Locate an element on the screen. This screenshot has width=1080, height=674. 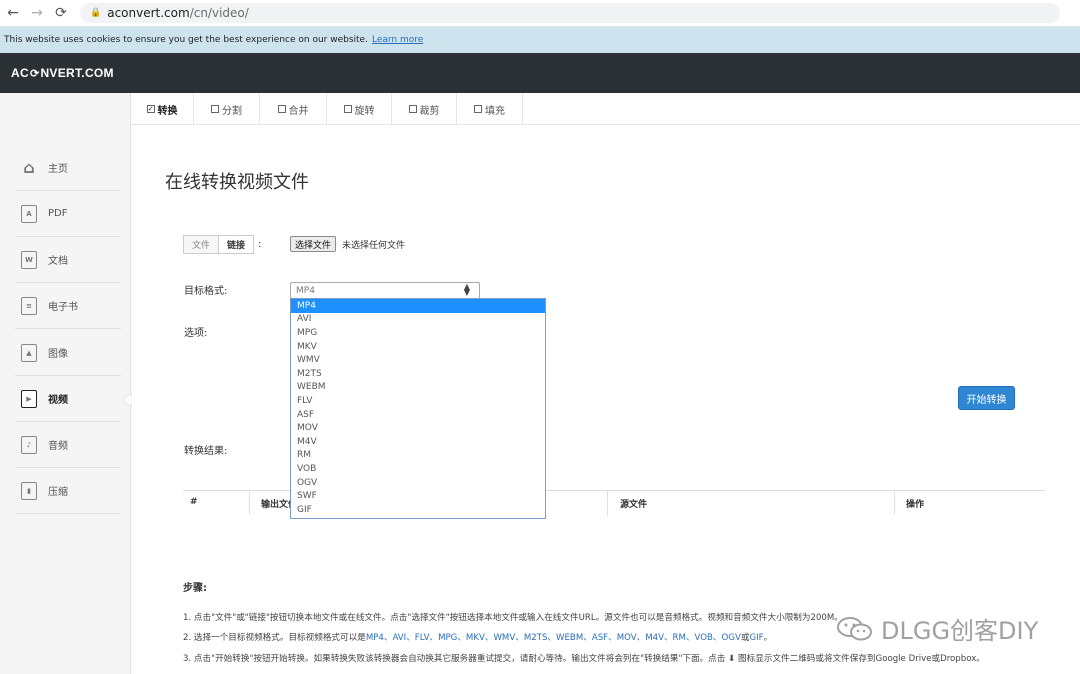
sidebar-item-archive: ▮ 压缩 is located at coordinates (68, 491).